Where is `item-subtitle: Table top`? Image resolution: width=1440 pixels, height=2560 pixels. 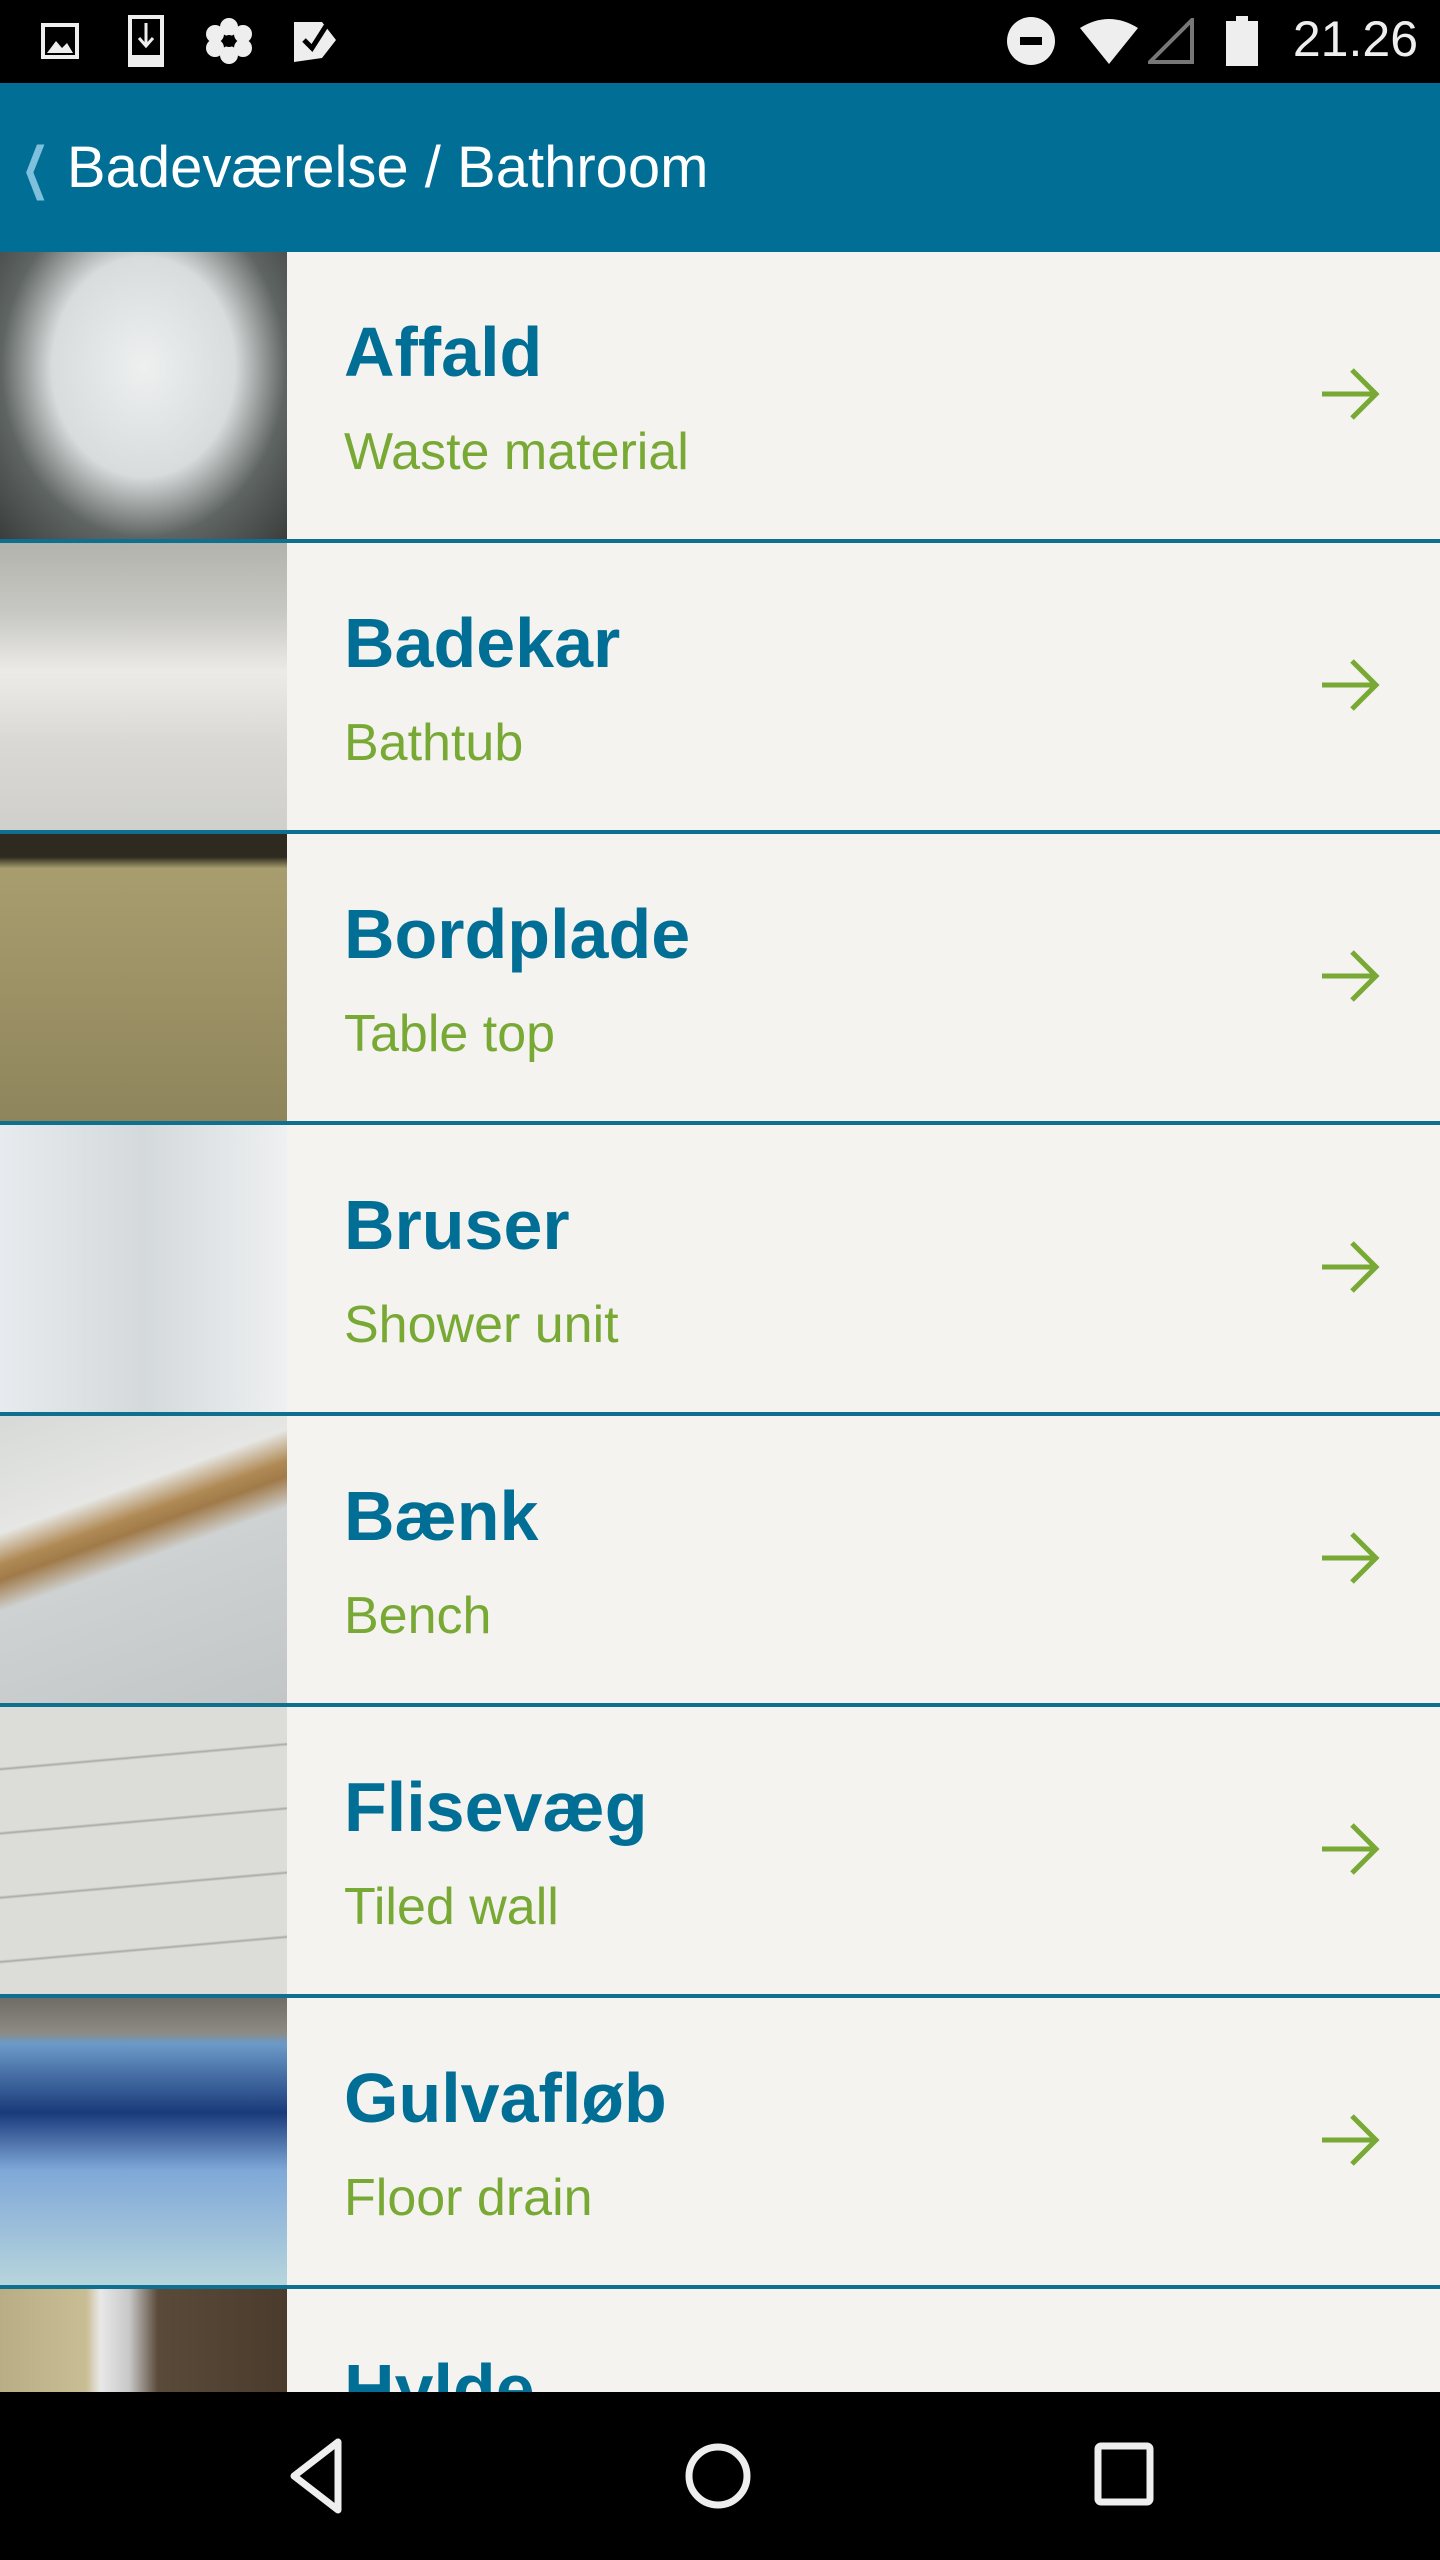
item-subtitle: Table top is located at coordinates (450, 1034).